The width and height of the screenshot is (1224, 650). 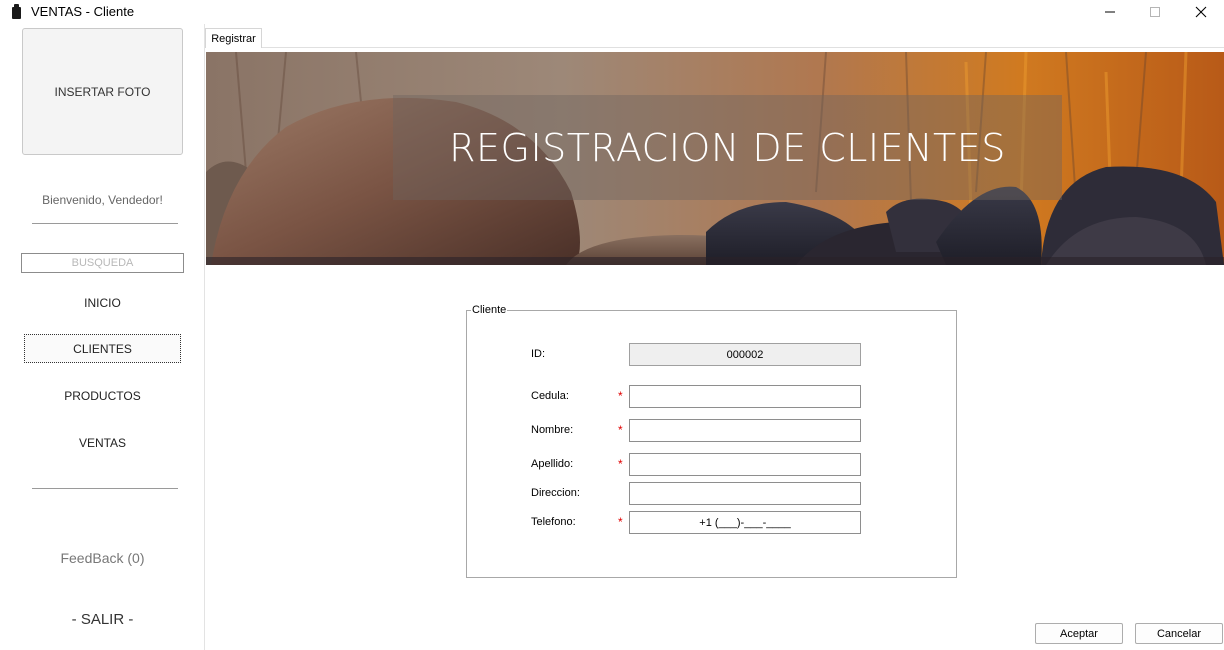 What do you see at coordinates (553, 522) in the screenshot?
I see `telefono-label: Telefono:` at bounding box center [553, 522].